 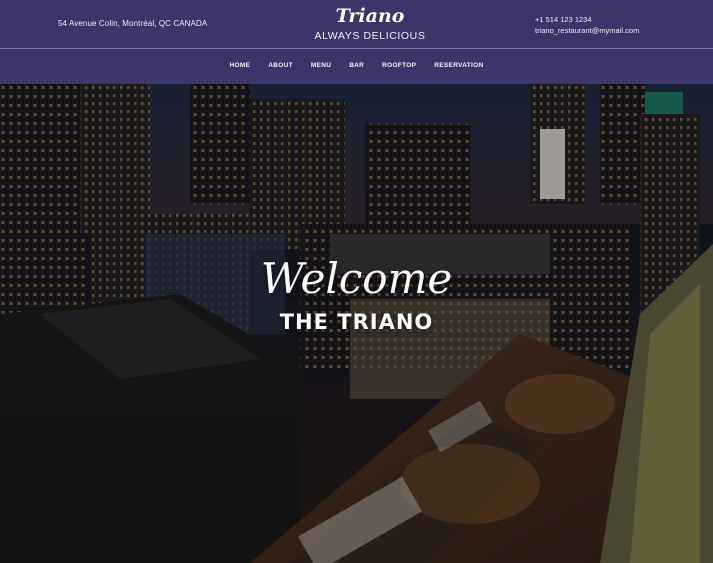 I want to click on brand: Triano ALWAYS DELICIOUS, so click(x=370, y=23).